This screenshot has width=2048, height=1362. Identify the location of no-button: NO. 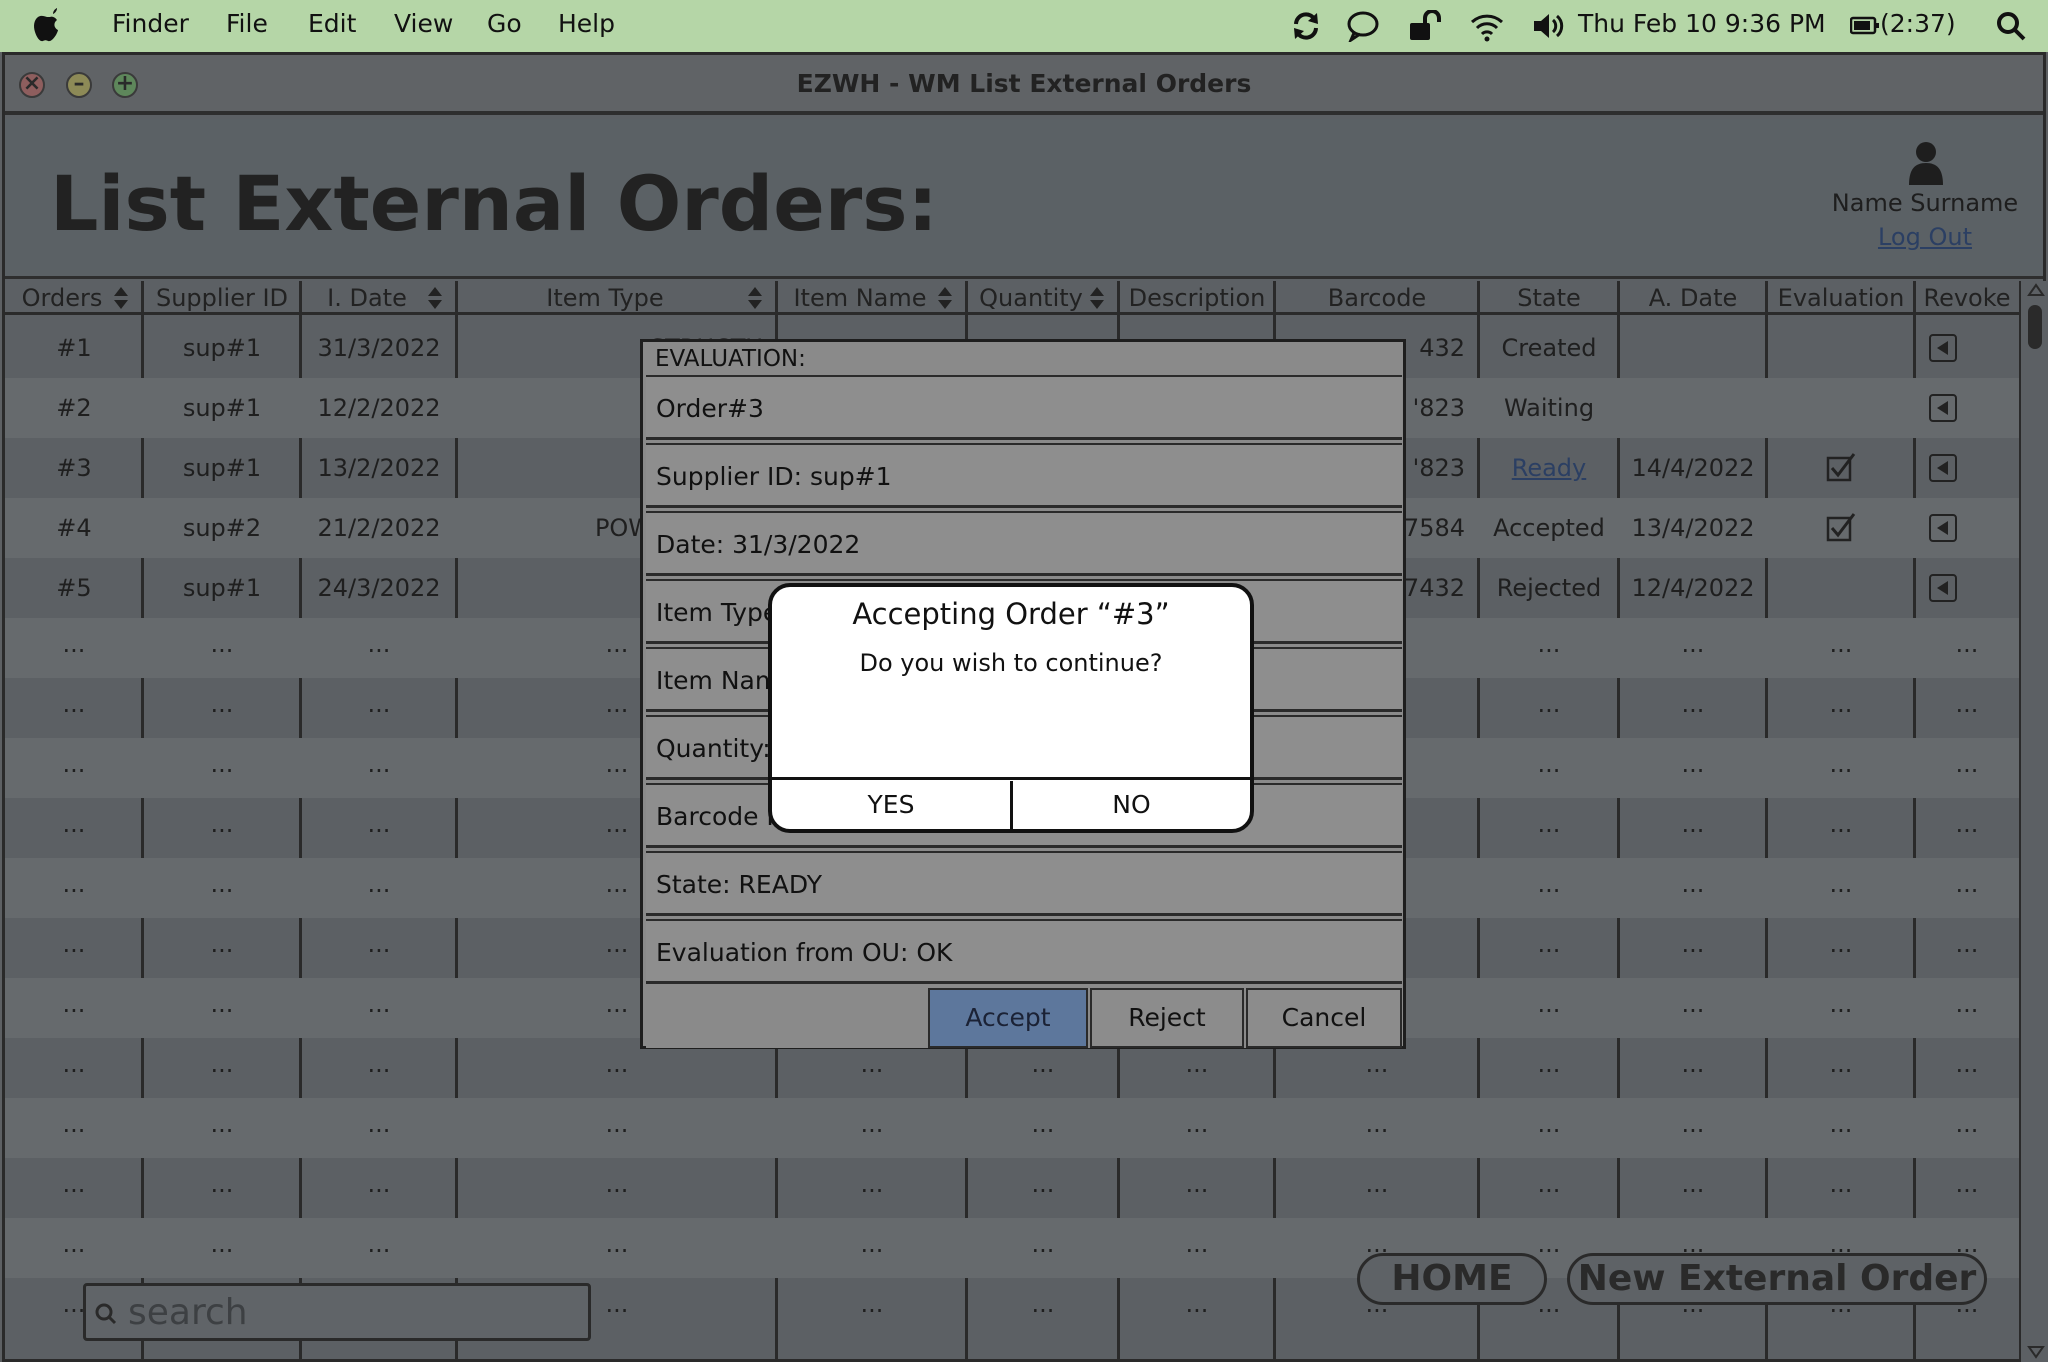
(1131, 806).